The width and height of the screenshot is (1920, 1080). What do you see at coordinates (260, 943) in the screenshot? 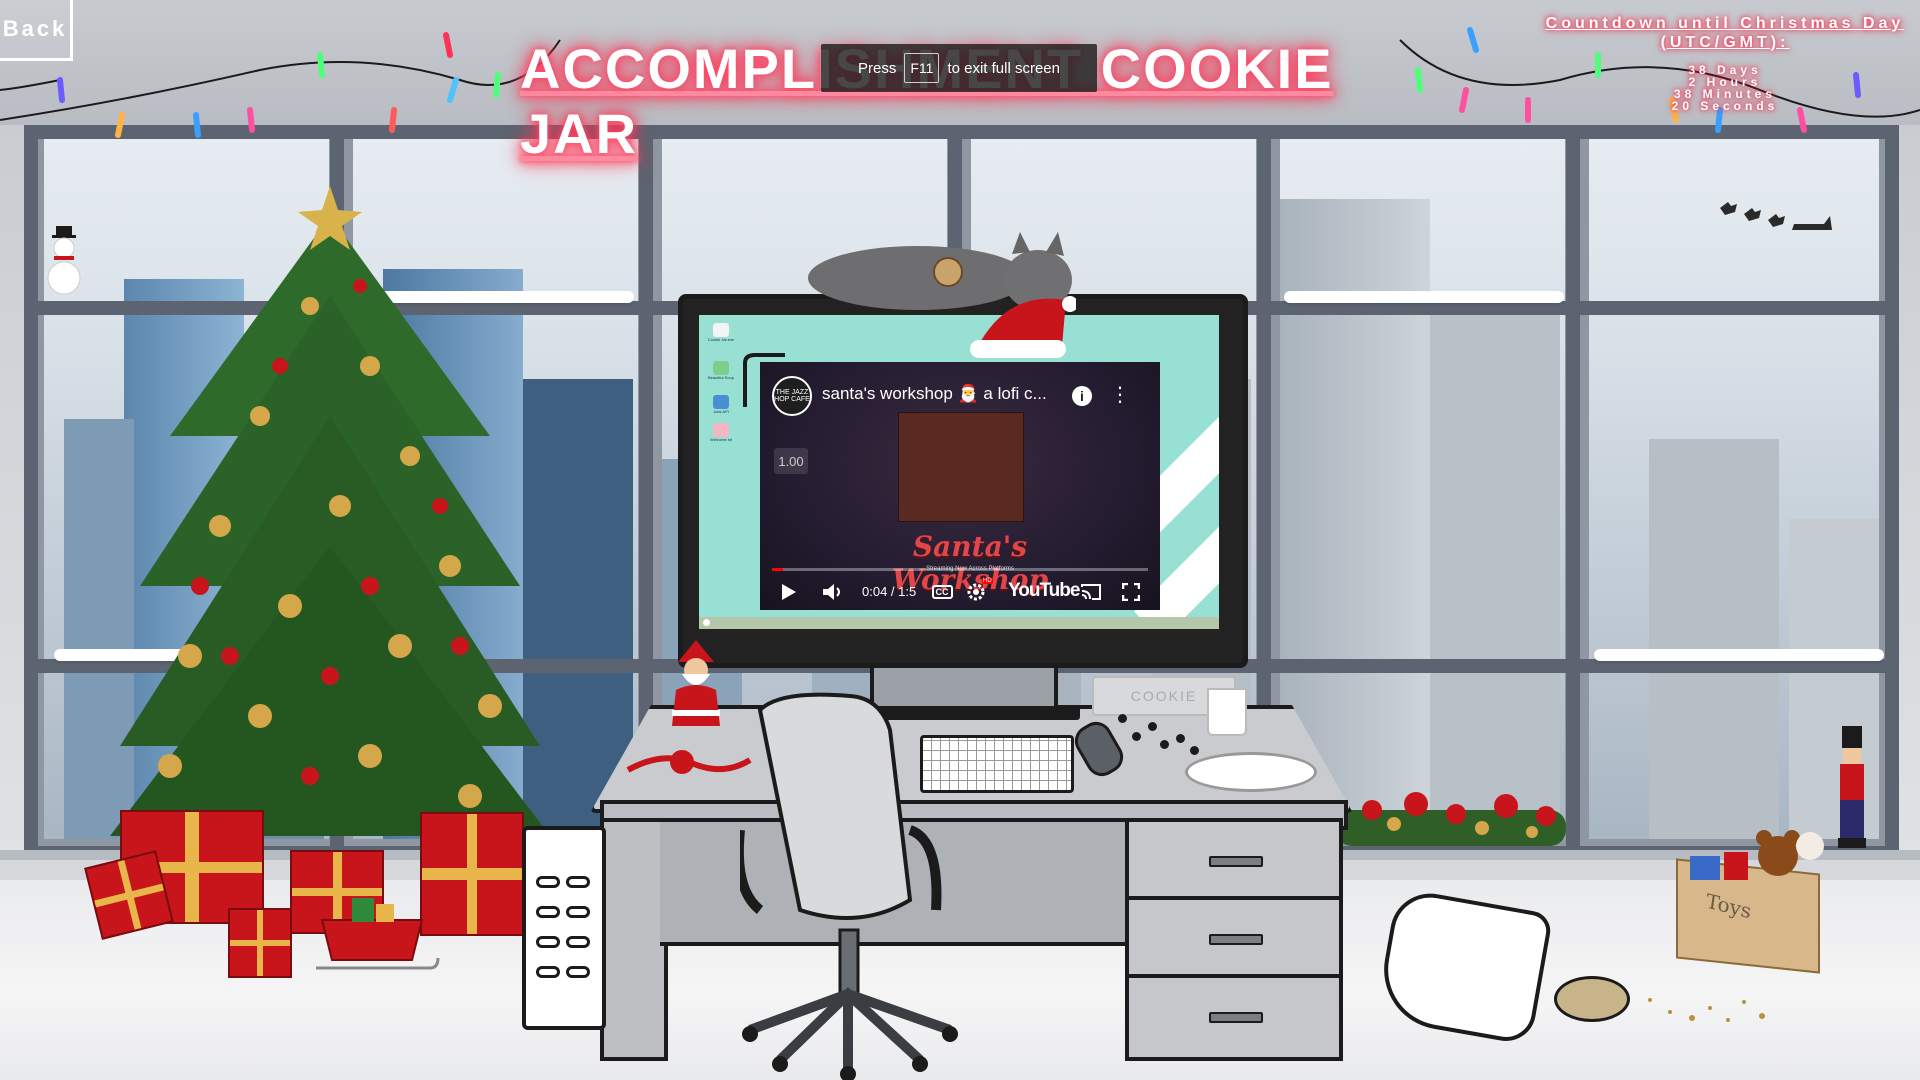
I see `gift-box` at bounding box center [260, 943].